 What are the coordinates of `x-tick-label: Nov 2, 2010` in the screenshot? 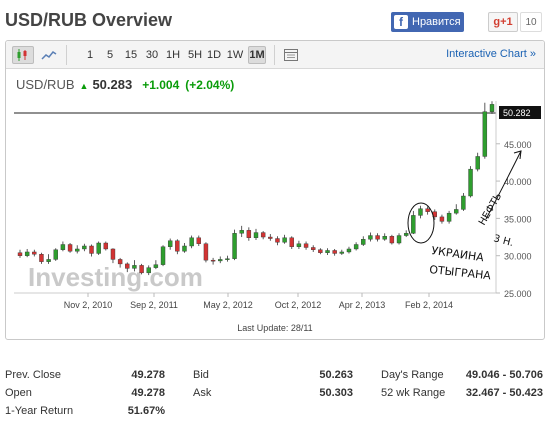 It's located at (88, 305).